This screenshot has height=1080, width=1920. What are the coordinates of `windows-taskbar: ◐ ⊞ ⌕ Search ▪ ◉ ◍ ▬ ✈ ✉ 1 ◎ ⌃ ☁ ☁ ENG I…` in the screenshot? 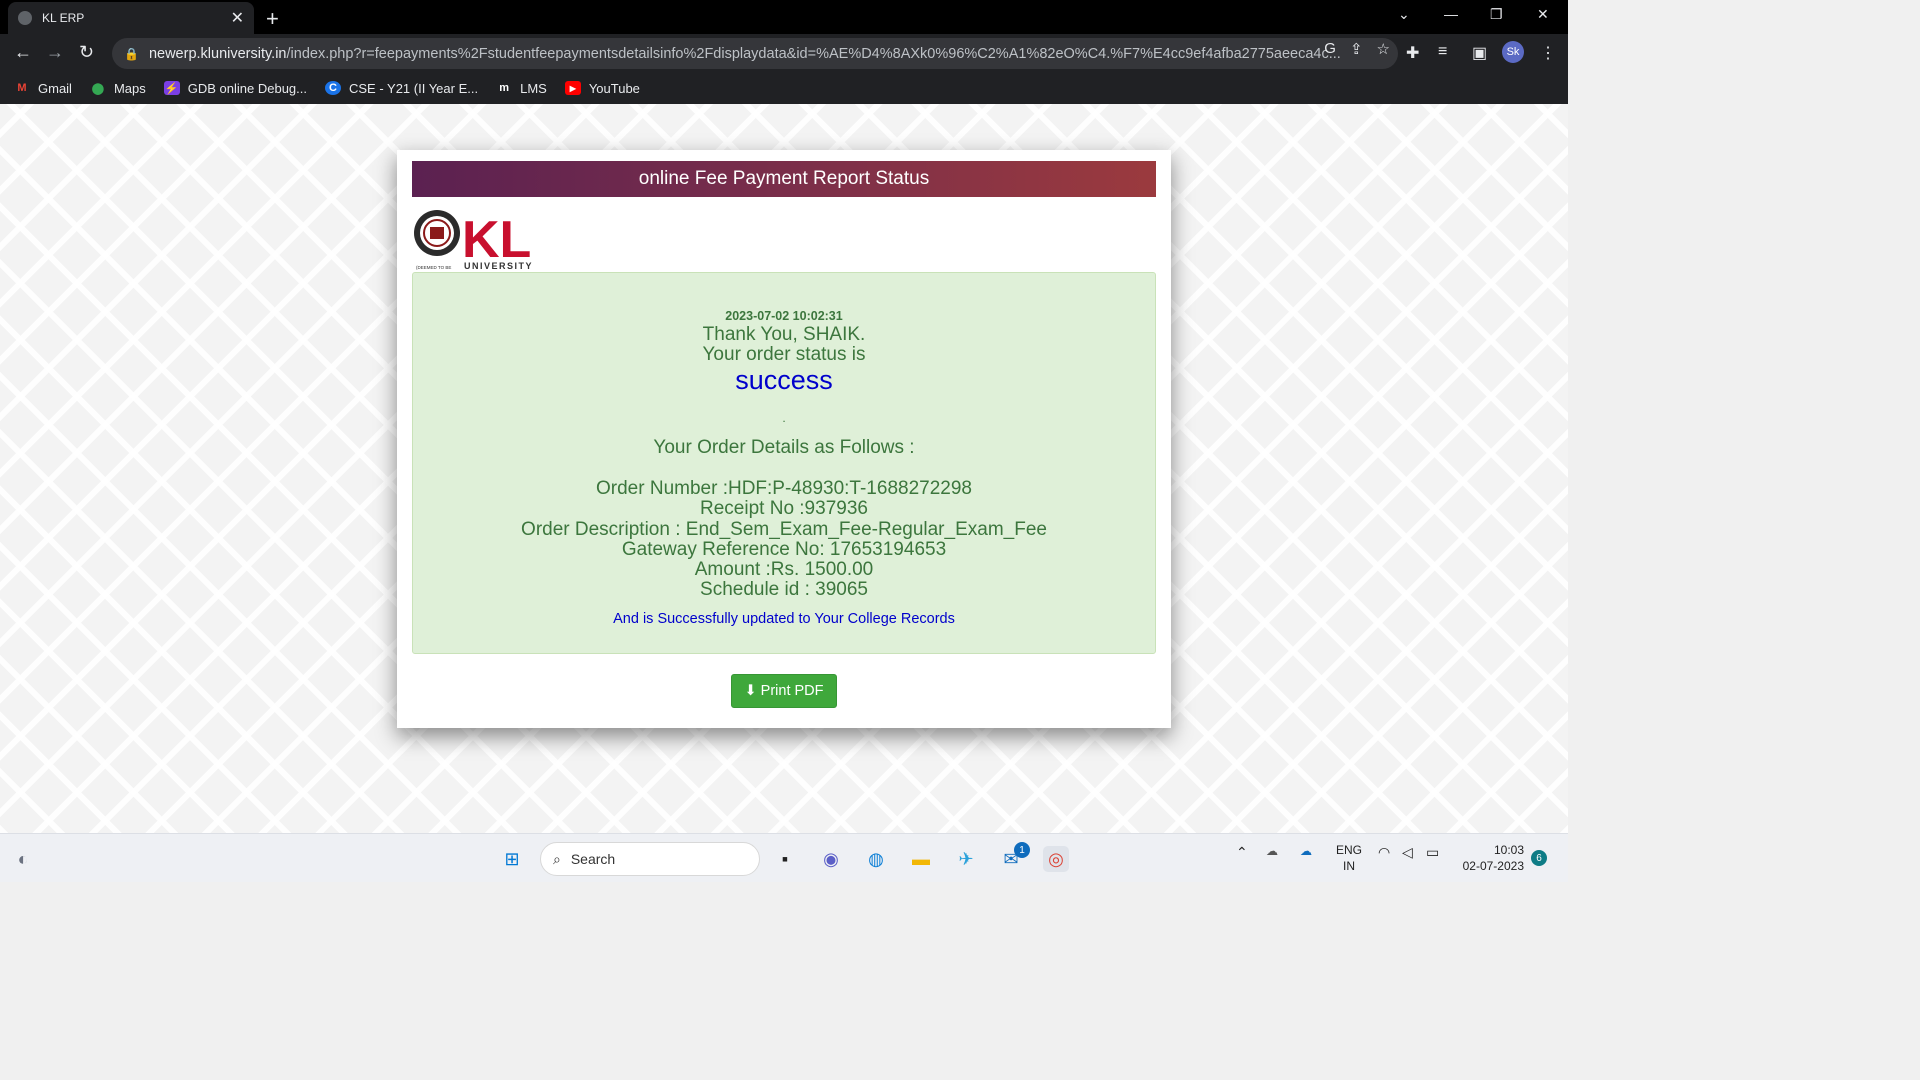 It's located at (784, 857).